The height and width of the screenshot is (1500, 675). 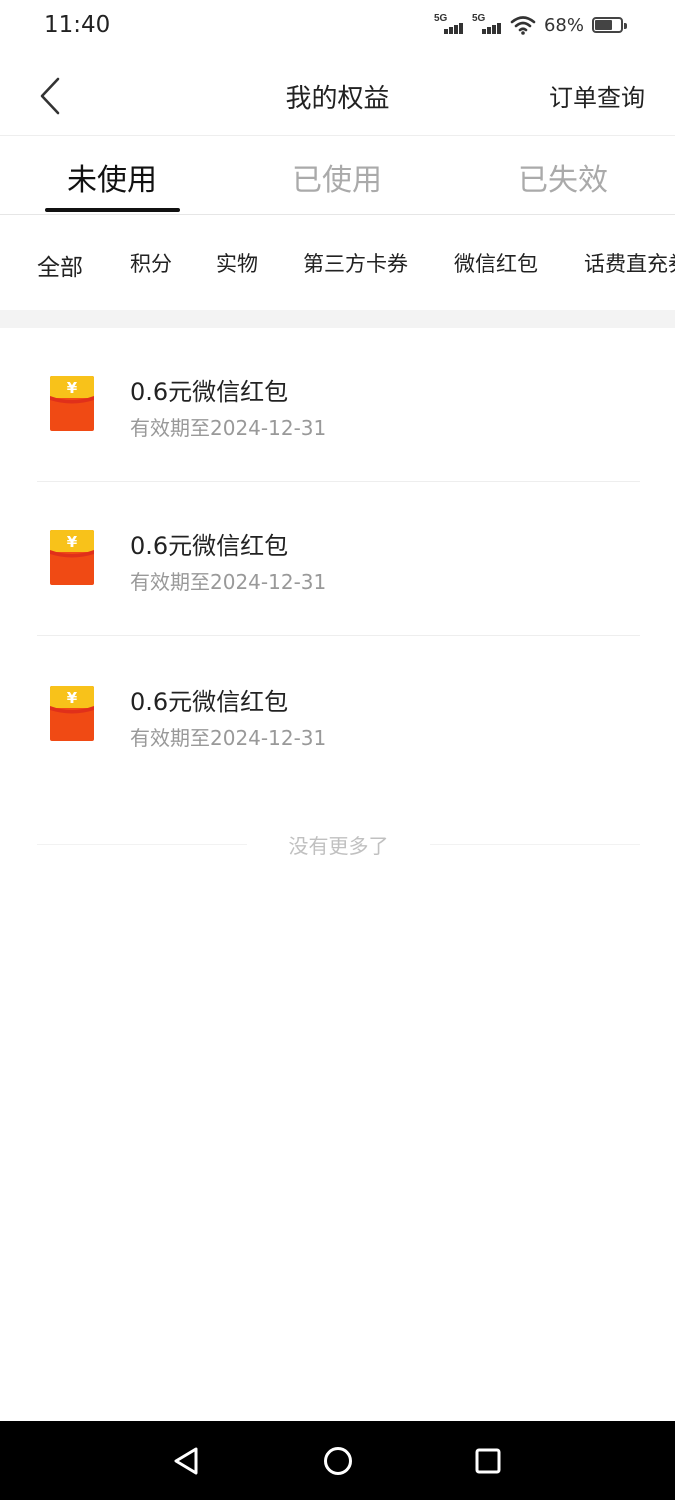 What do you see at coordinates (496, 263) in the screenshot?
I see `category-wechat-red-packet: 微信红包` at bounding box center [496, 263].